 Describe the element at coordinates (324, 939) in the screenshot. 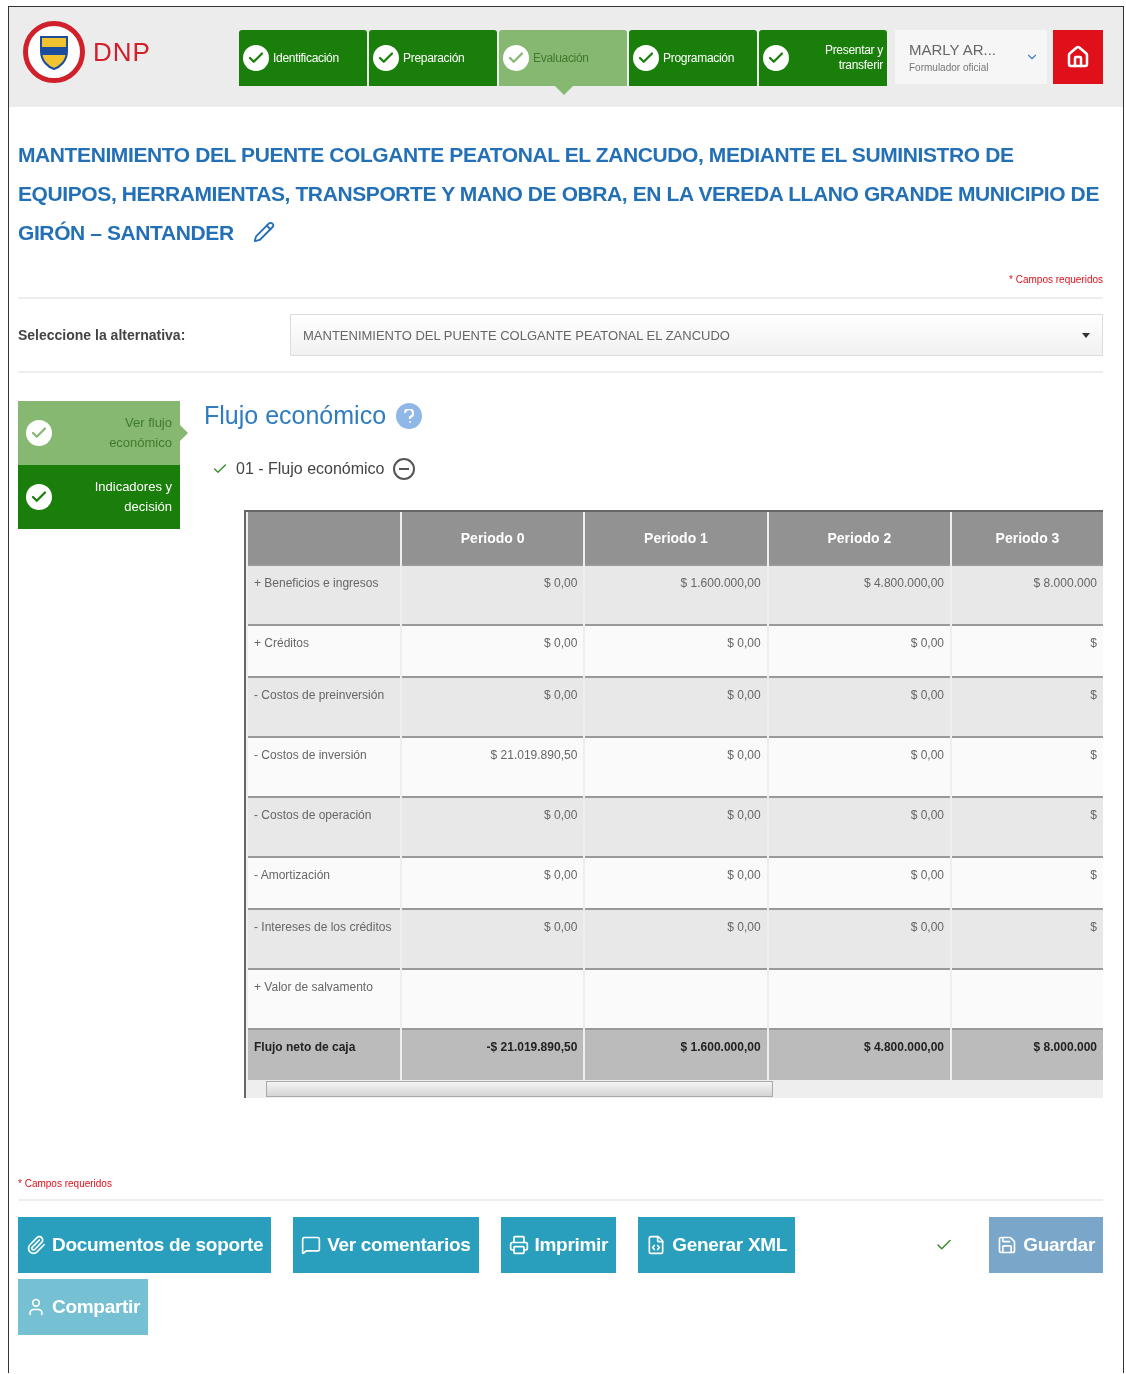

I see `table-cell: - Intereses de los créditos` at that location.